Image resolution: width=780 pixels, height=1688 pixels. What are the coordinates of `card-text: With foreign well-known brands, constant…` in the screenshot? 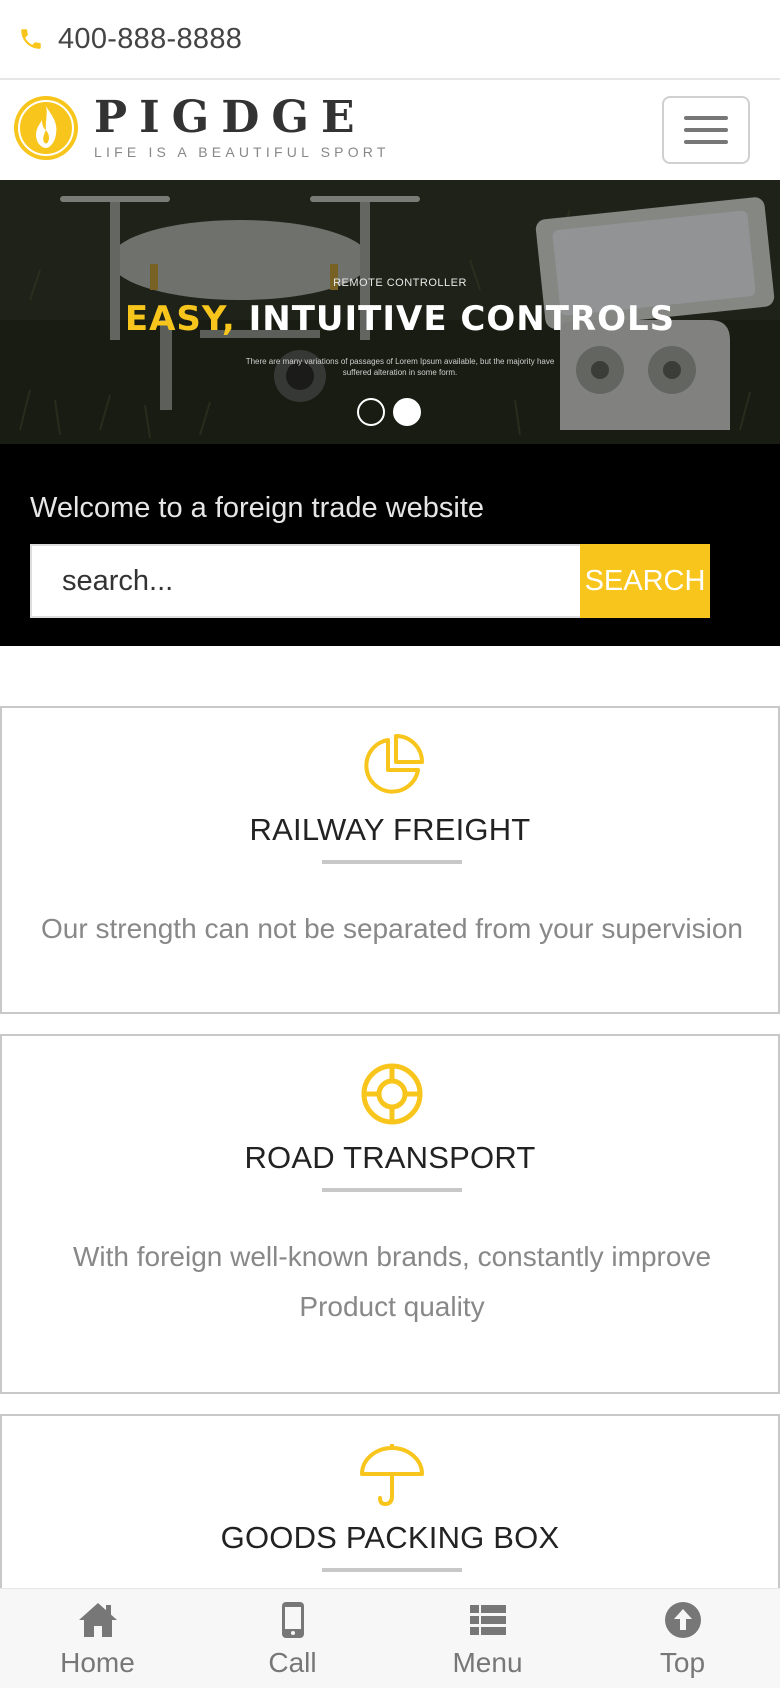 It's located at (392, 1281).